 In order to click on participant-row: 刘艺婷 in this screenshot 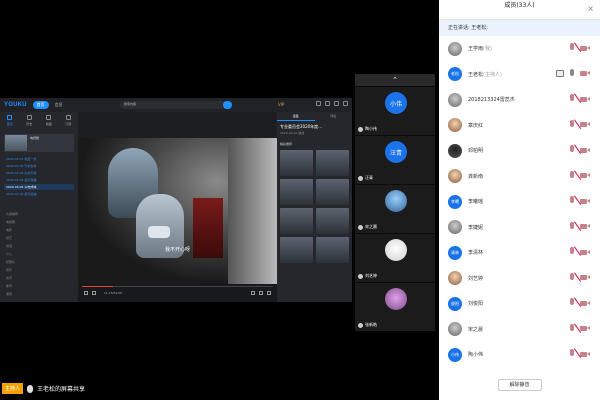, I will do `click(519, 279)`.